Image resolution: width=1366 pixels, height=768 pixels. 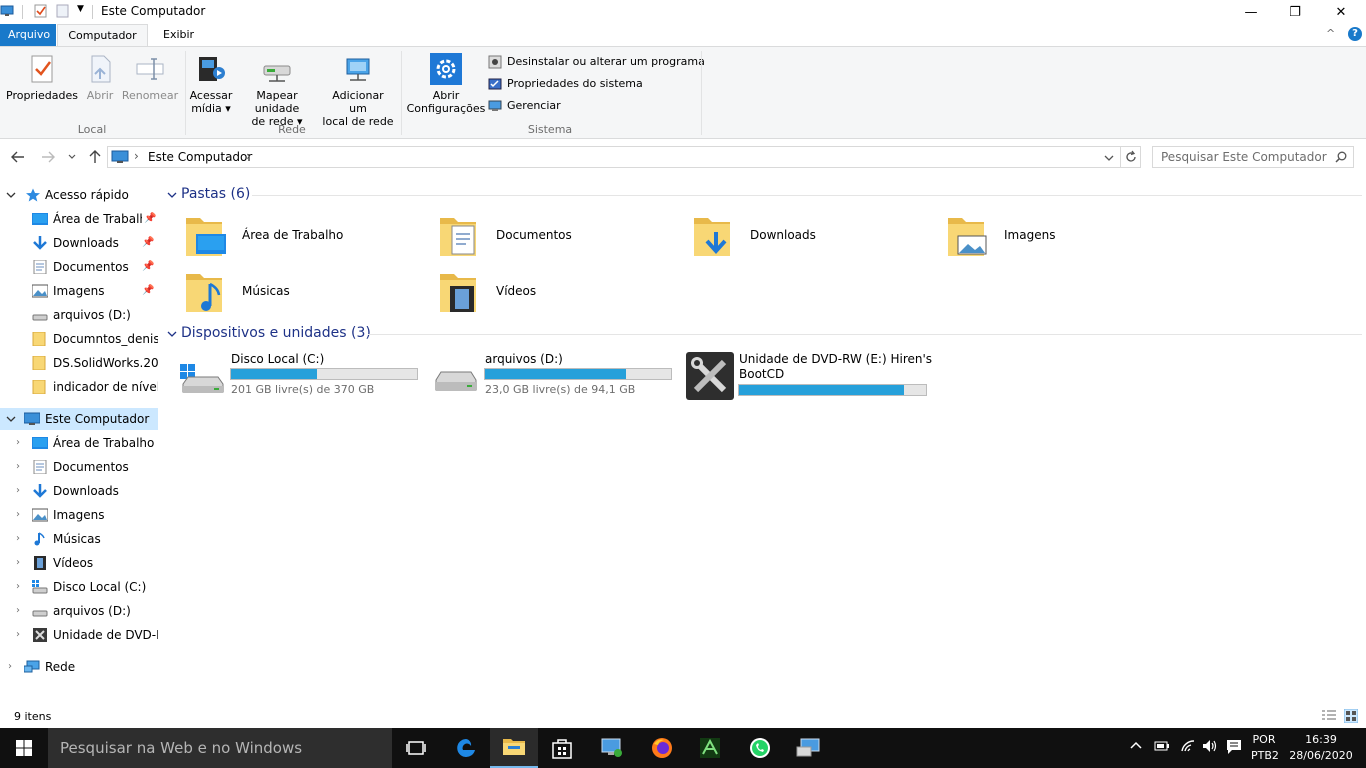 I want to click on window-title: Este Computador, so click(x=153, y=11).